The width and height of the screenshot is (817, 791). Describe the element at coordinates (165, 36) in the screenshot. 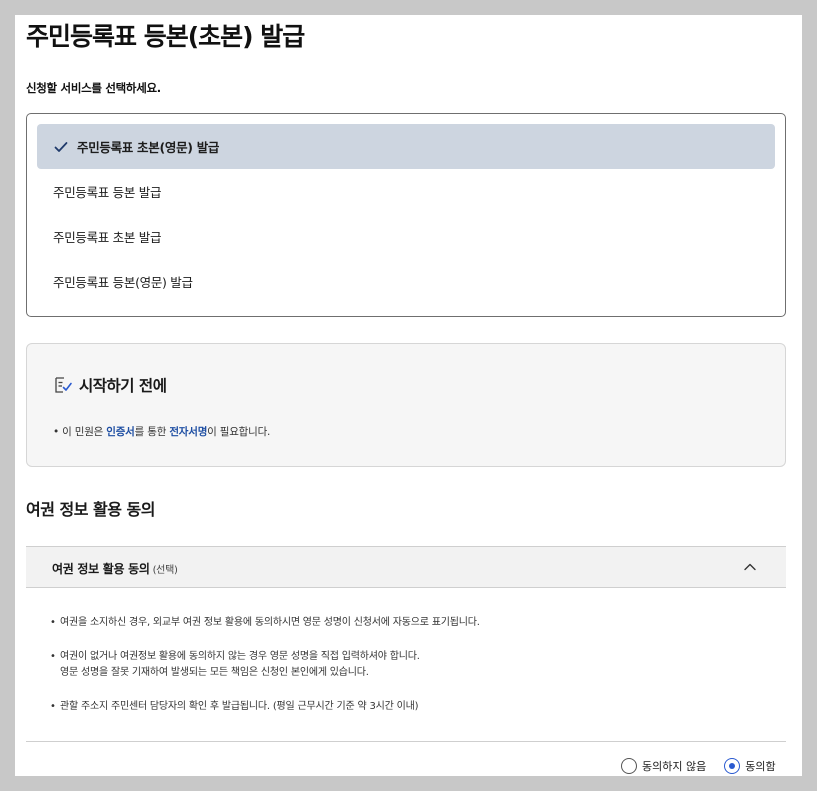

I see `page-title: 주민등록표 등본(초본) 발급` at that location.